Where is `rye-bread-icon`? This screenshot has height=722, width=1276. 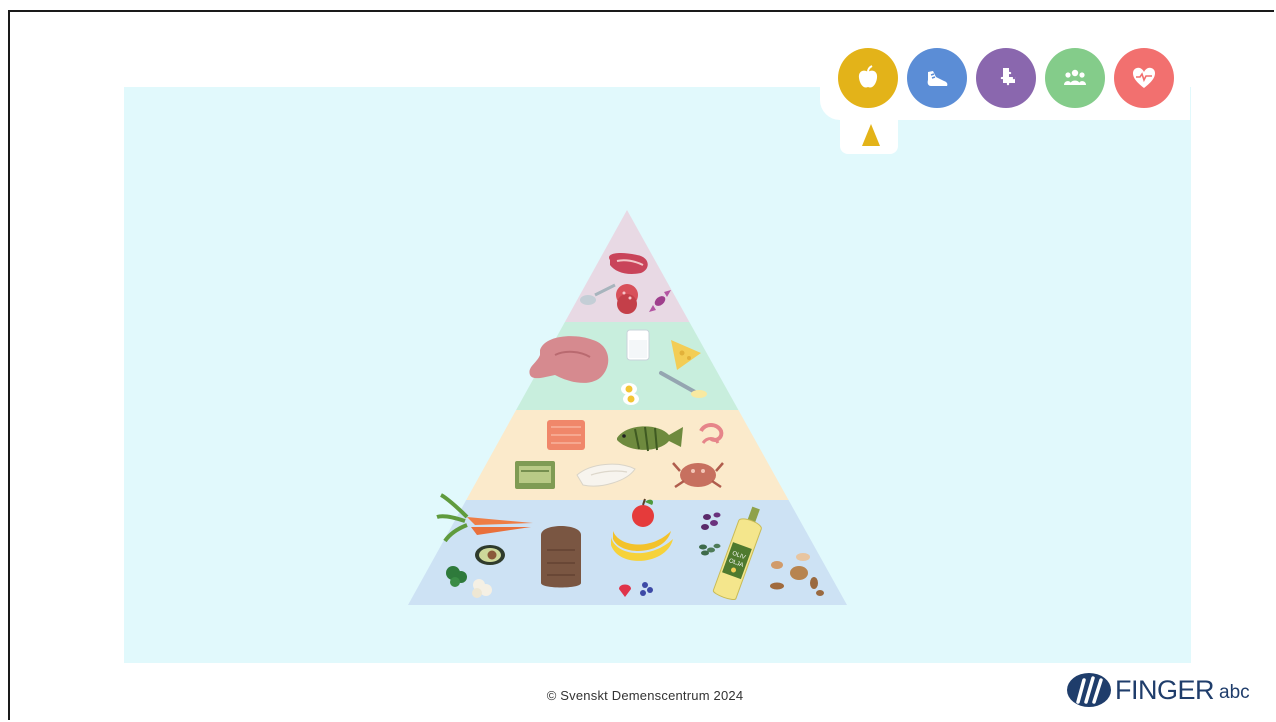 rye-bread-icon is located at coordinates (561, 557).